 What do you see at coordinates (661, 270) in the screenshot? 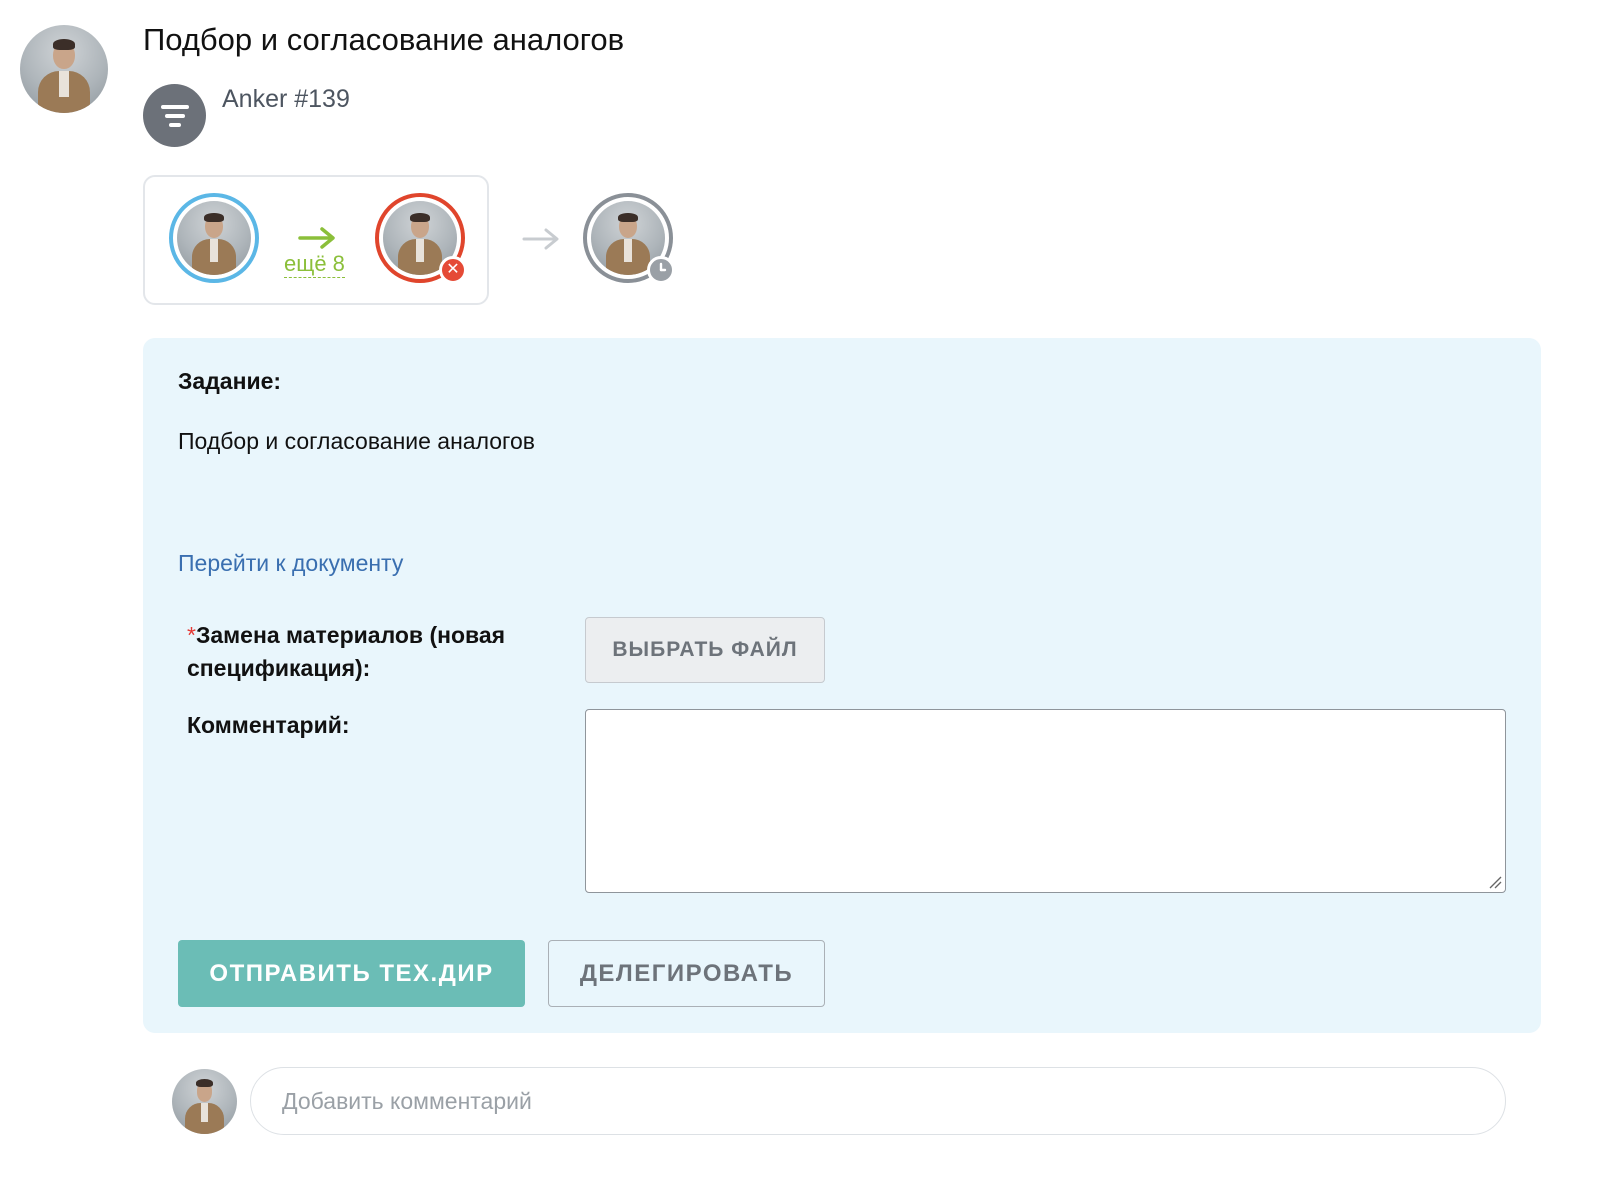
I see `clock-icon` at bounding box center [661, 270].